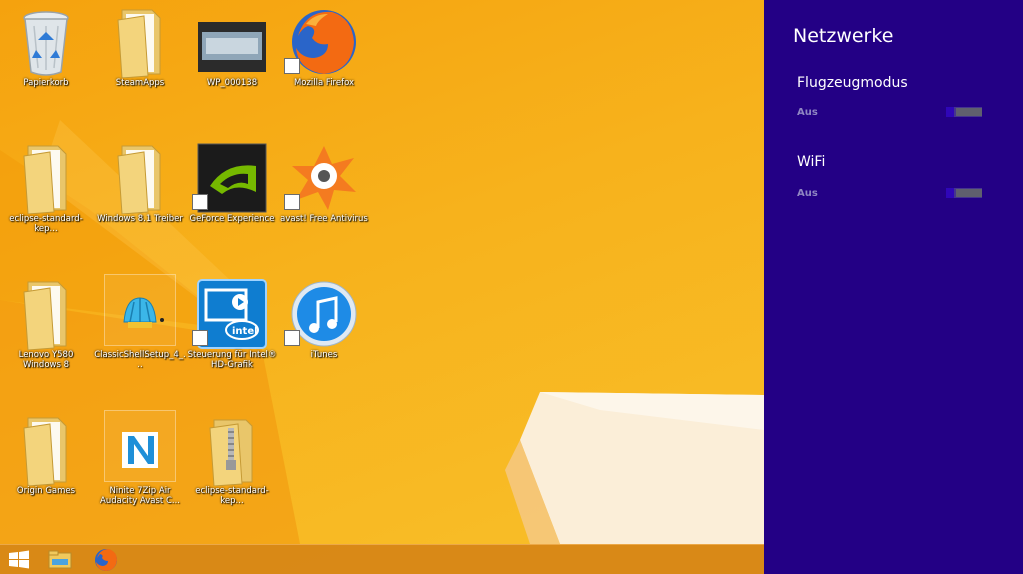 This screenshot has width=1023, height=574. Describe the element at coordinates (46, 360) in the screenshot. I see `desktop-icon-label: Lenovo Y580 Windows 8` at that location.